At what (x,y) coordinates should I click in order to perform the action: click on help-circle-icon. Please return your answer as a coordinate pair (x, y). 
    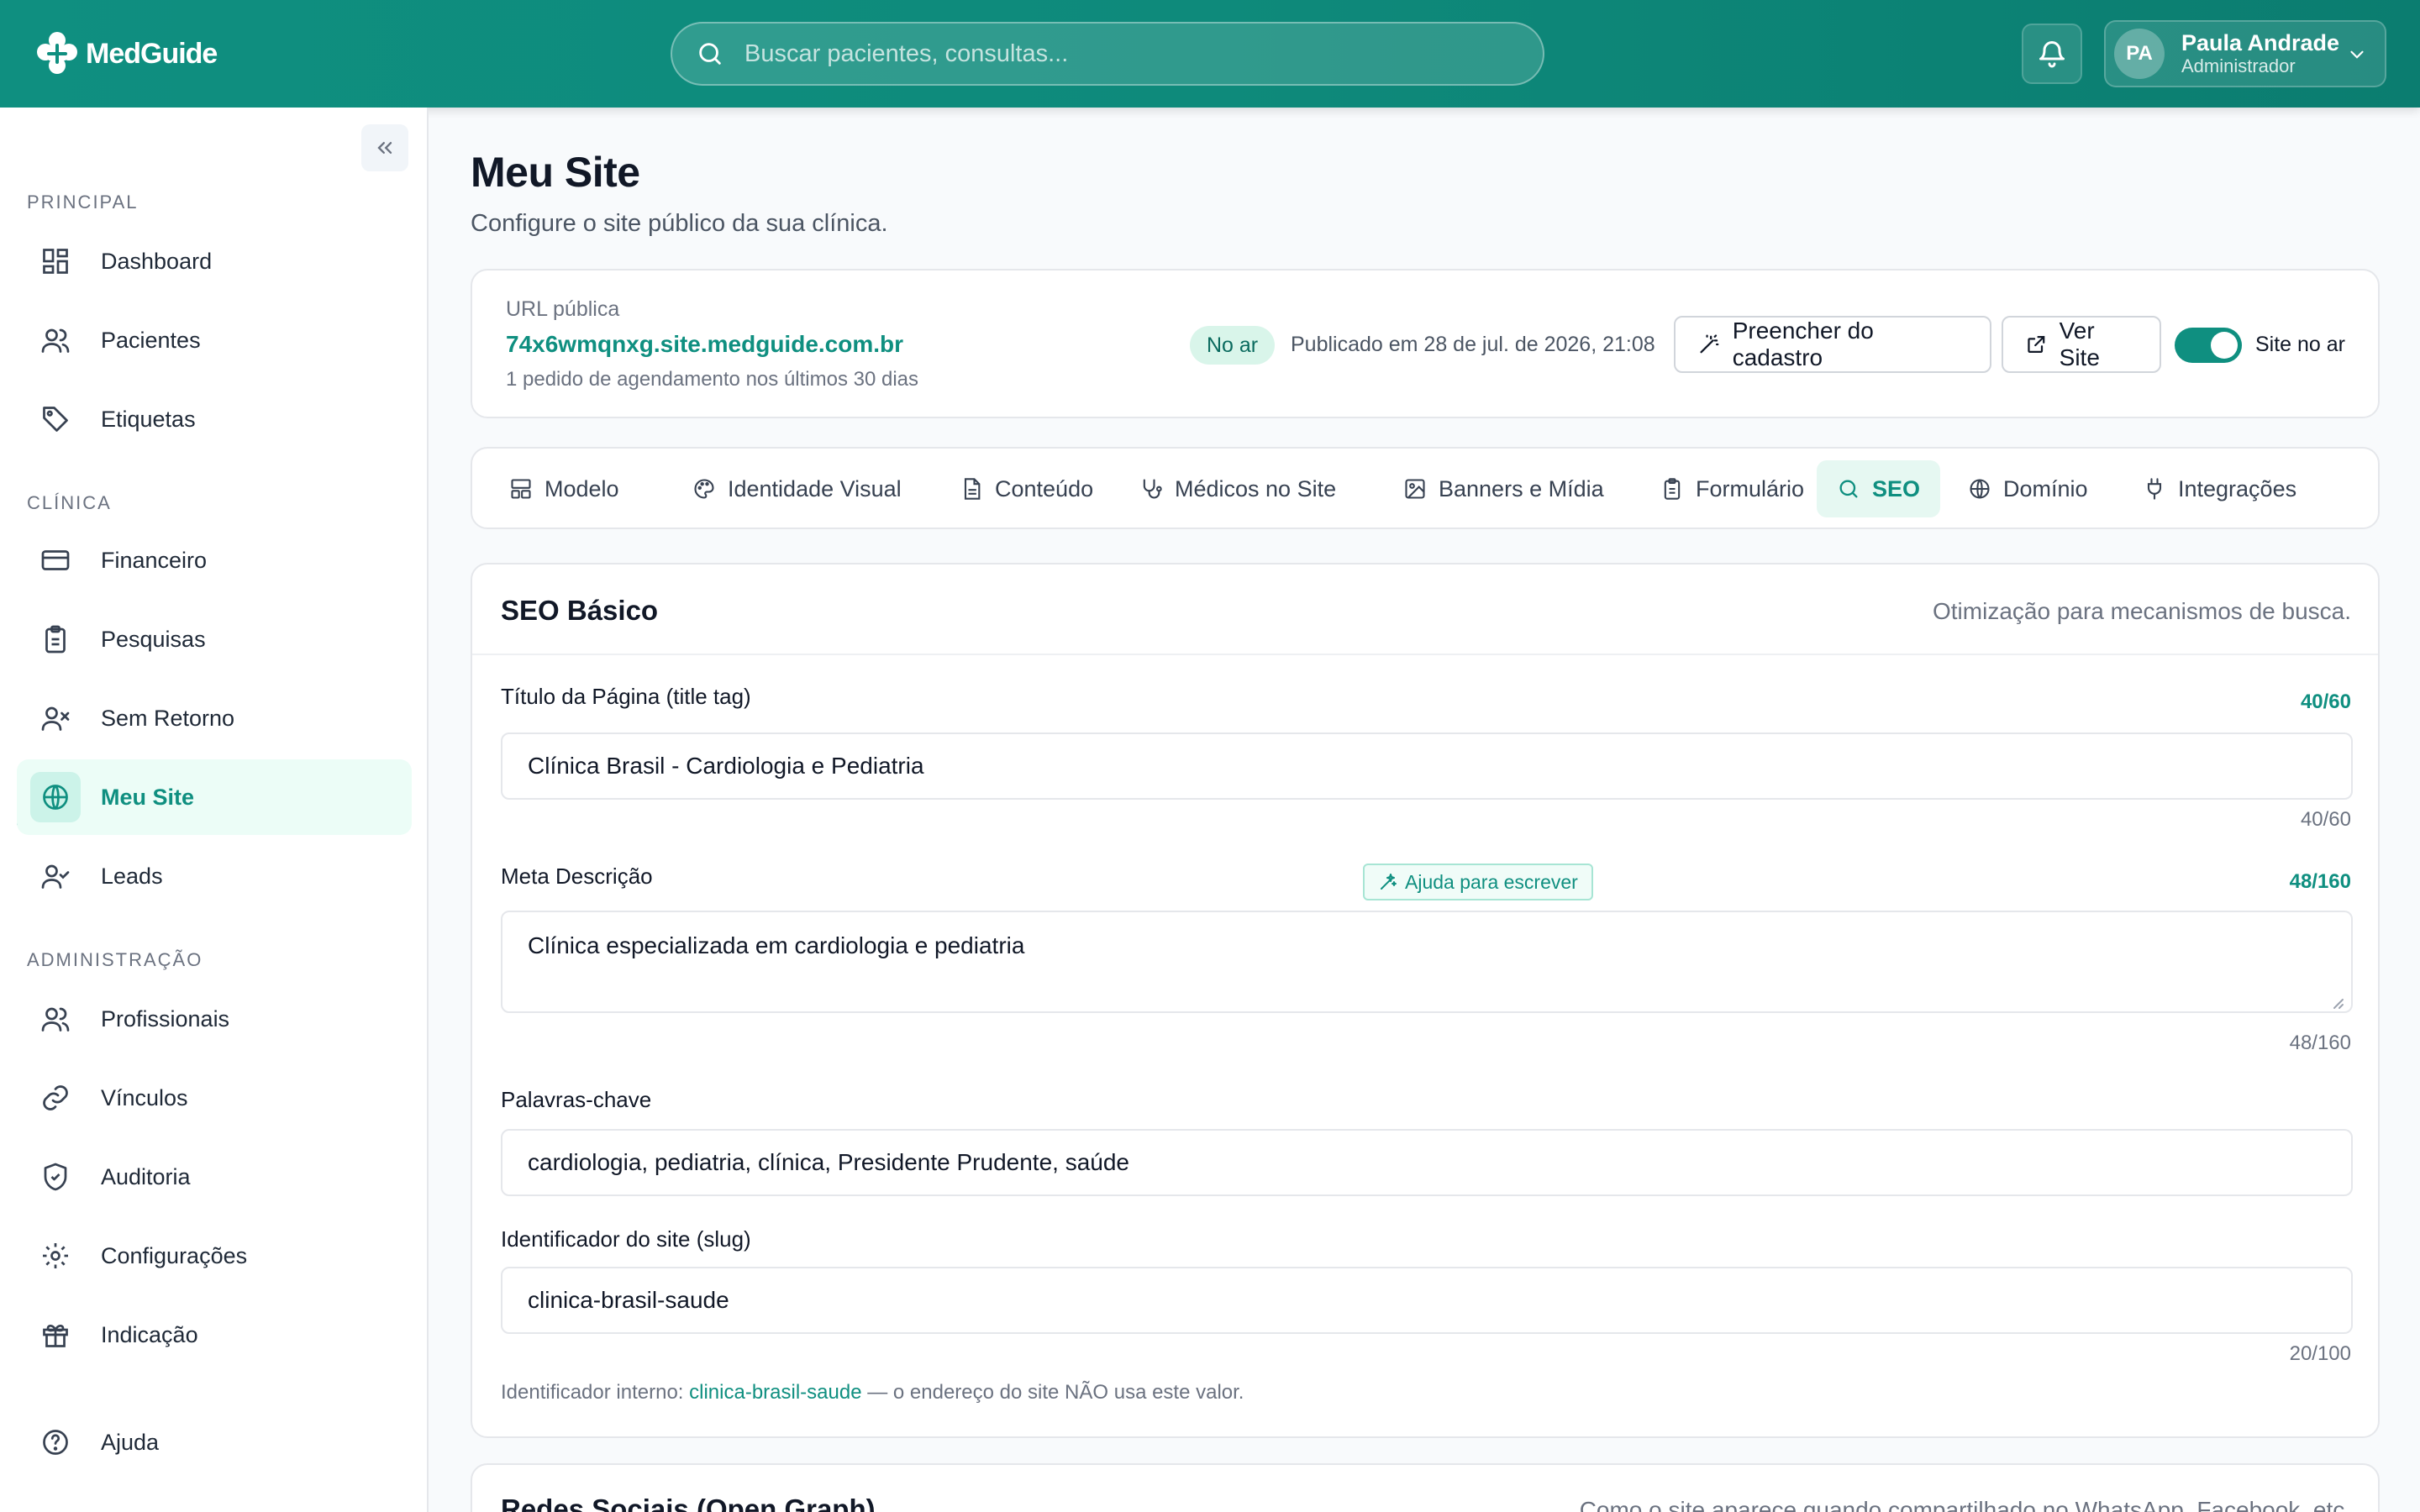
    Looking at the image, I should click on (55, 1442).